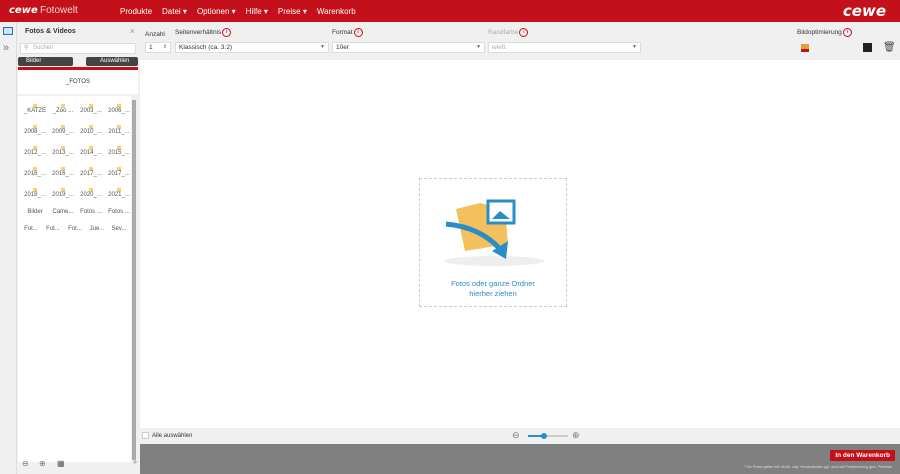 The height and width of the screenshot is (474, 900). I want to click on menu-hilfe: Hilfe ▾, so click(257, 11).